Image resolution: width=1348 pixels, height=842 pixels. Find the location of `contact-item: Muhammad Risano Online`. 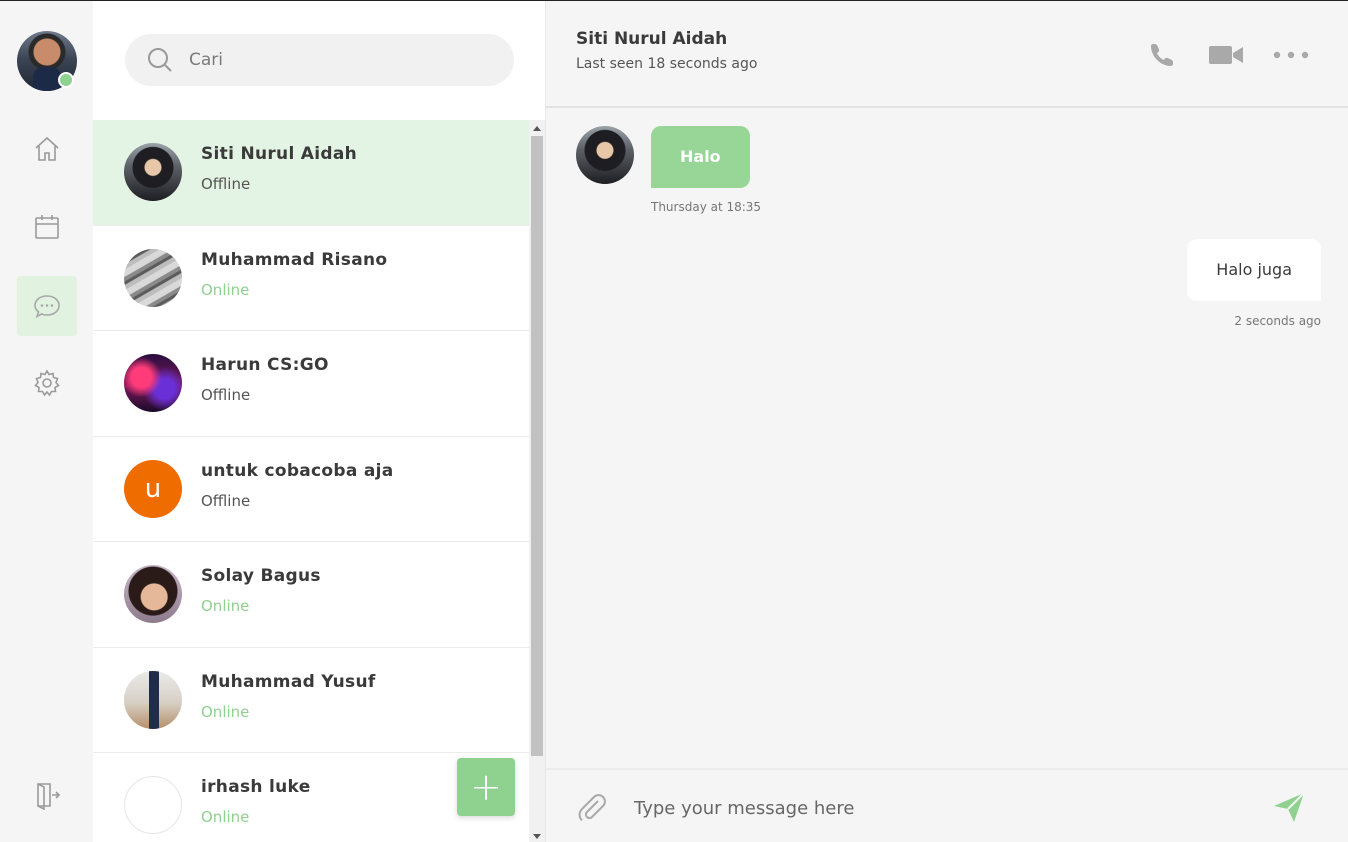

contact-item: Muhammad Risano Online is located at coordinates (311, 278).